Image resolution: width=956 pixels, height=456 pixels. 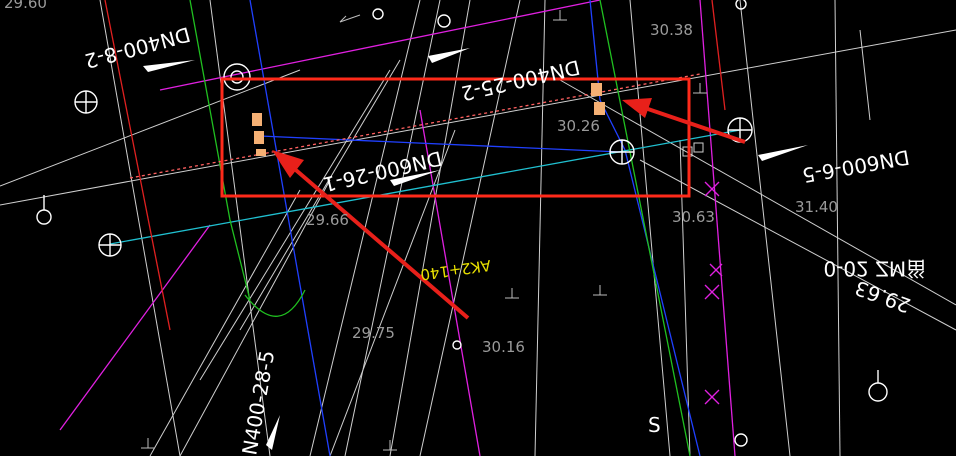 What do you see at coordinates (327, 220) in the screenshot?
I see `elevation-29-66: 29.66` at bounding box center [327, 220].